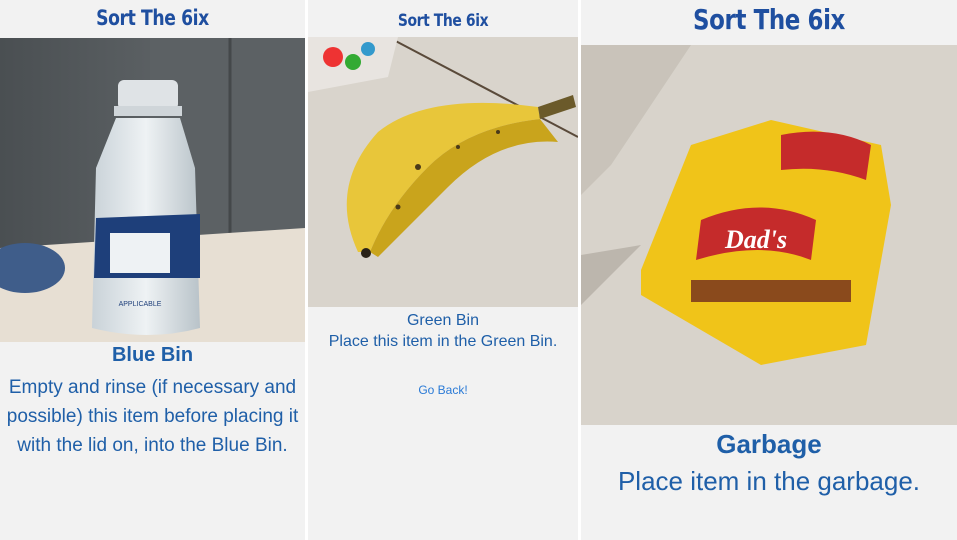  Describe the element at coordinates (443, 390) in the screenshot. I see `go-back-button: Go Back!` at that location.